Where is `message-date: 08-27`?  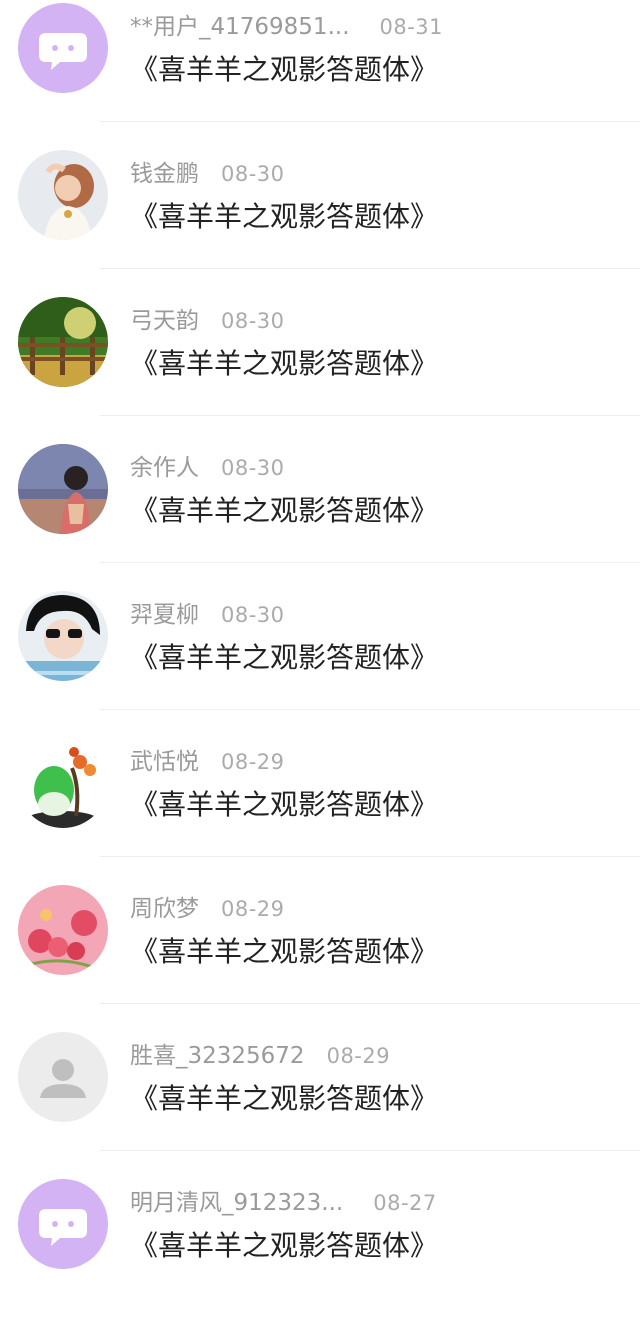
message-date: 08-27 is located at coordinates (405, 1203).